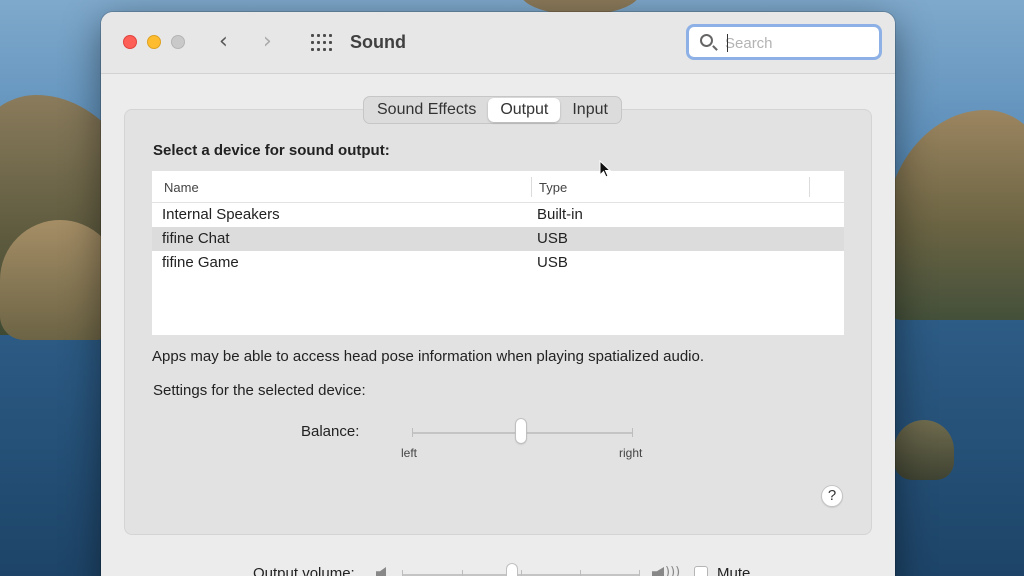  What do you see at coordinates (512, 570) in the screenshot?
I see `output-volume-slider-knob` at bounding box center [512, 570].